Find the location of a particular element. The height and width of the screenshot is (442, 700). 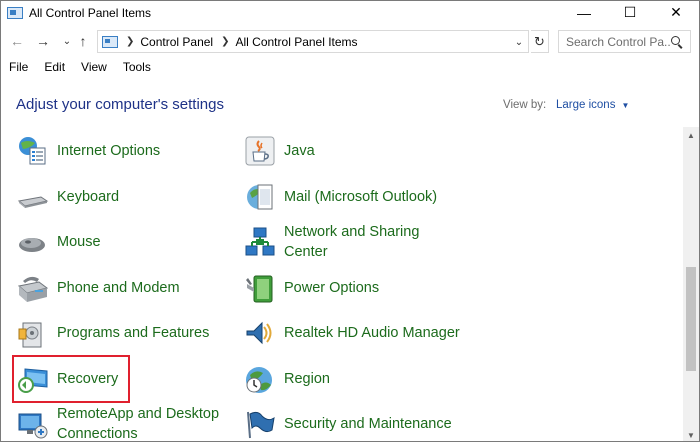

view-by-dropdown: Large icons ▼ is located at coordinates (592, 105).